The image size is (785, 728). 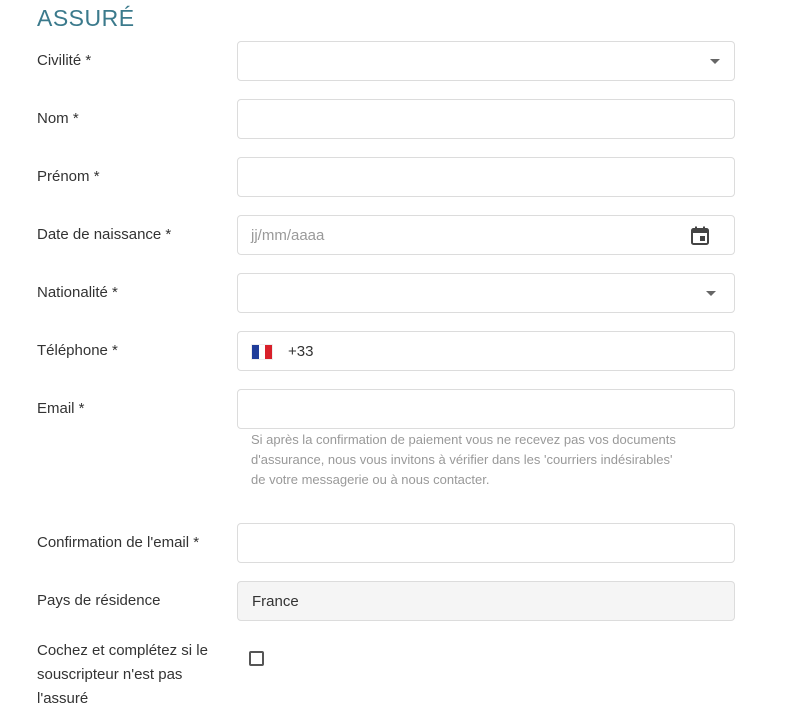 What do you see at coordinates (486, 409) in the screenshot?
I see `email-input` at bounding box center [486, 409].